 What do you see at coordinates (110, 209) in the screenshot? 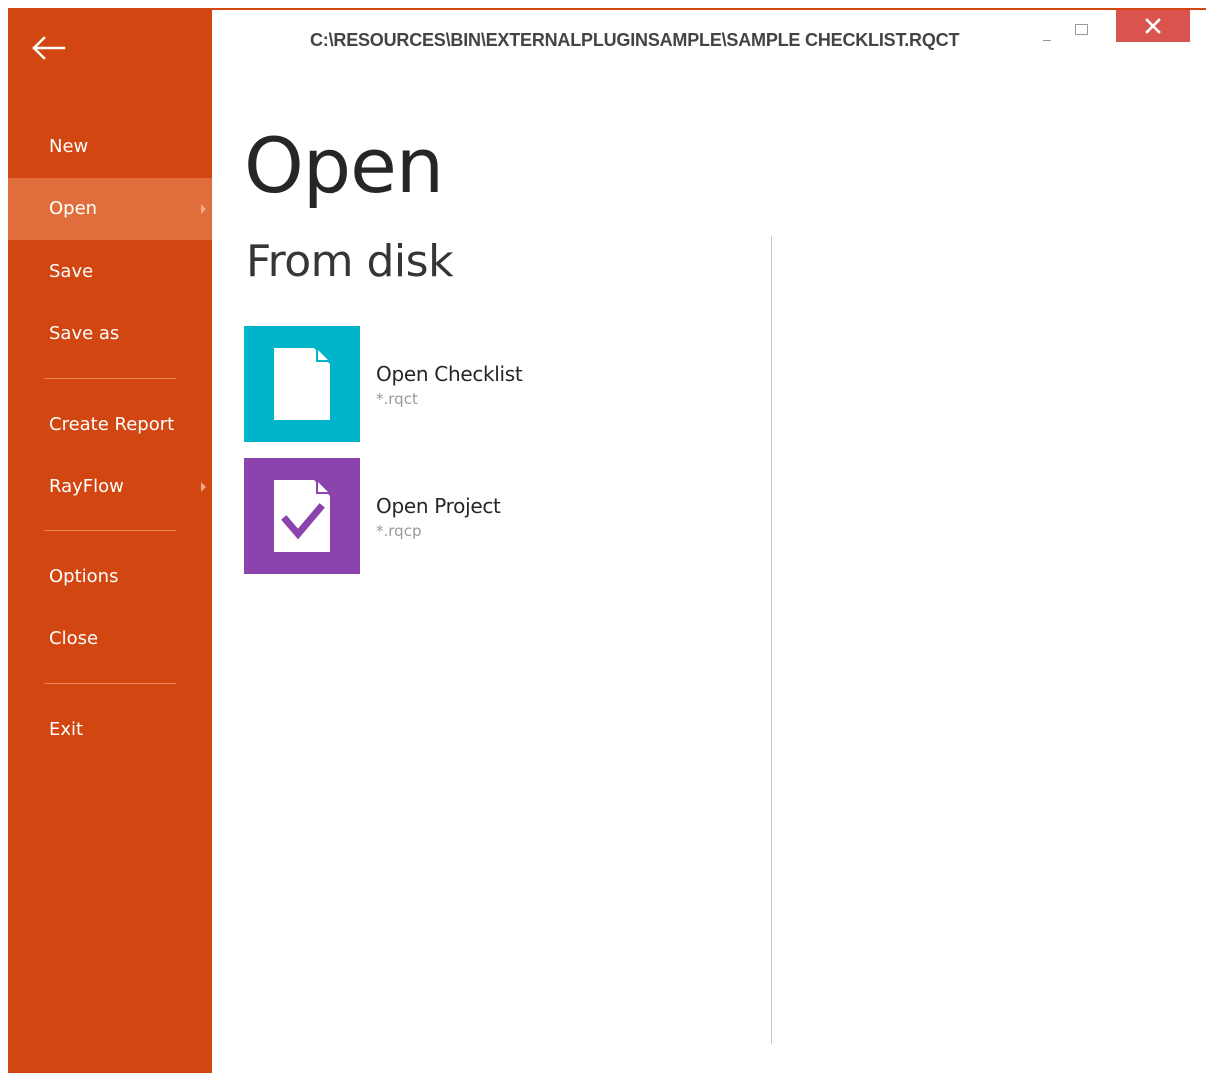
I see `sidebar-item-open: Open` at bounding box center [110, 209].